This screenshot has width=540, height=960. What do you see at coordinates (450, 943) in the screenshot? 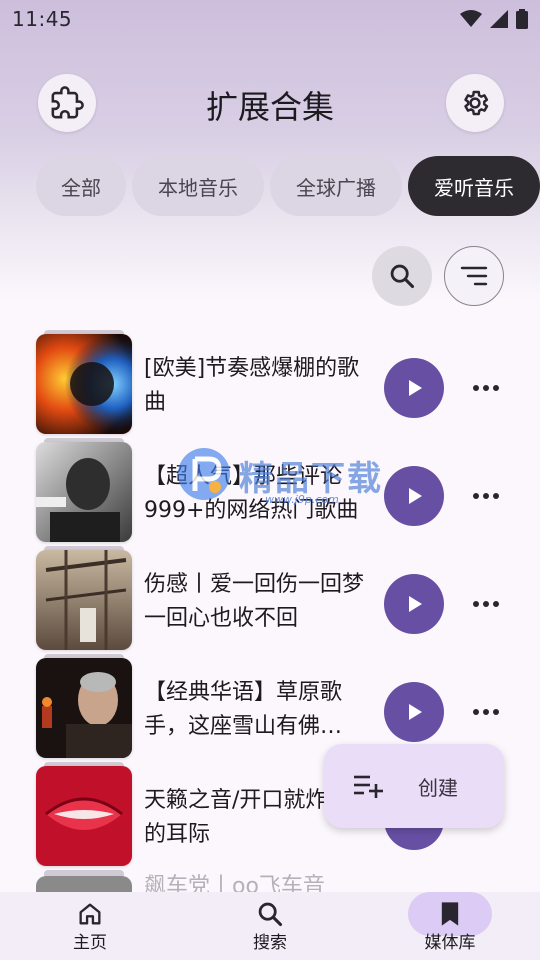
I see `nav-label: 媒体库` at bounding box center [450, 943].